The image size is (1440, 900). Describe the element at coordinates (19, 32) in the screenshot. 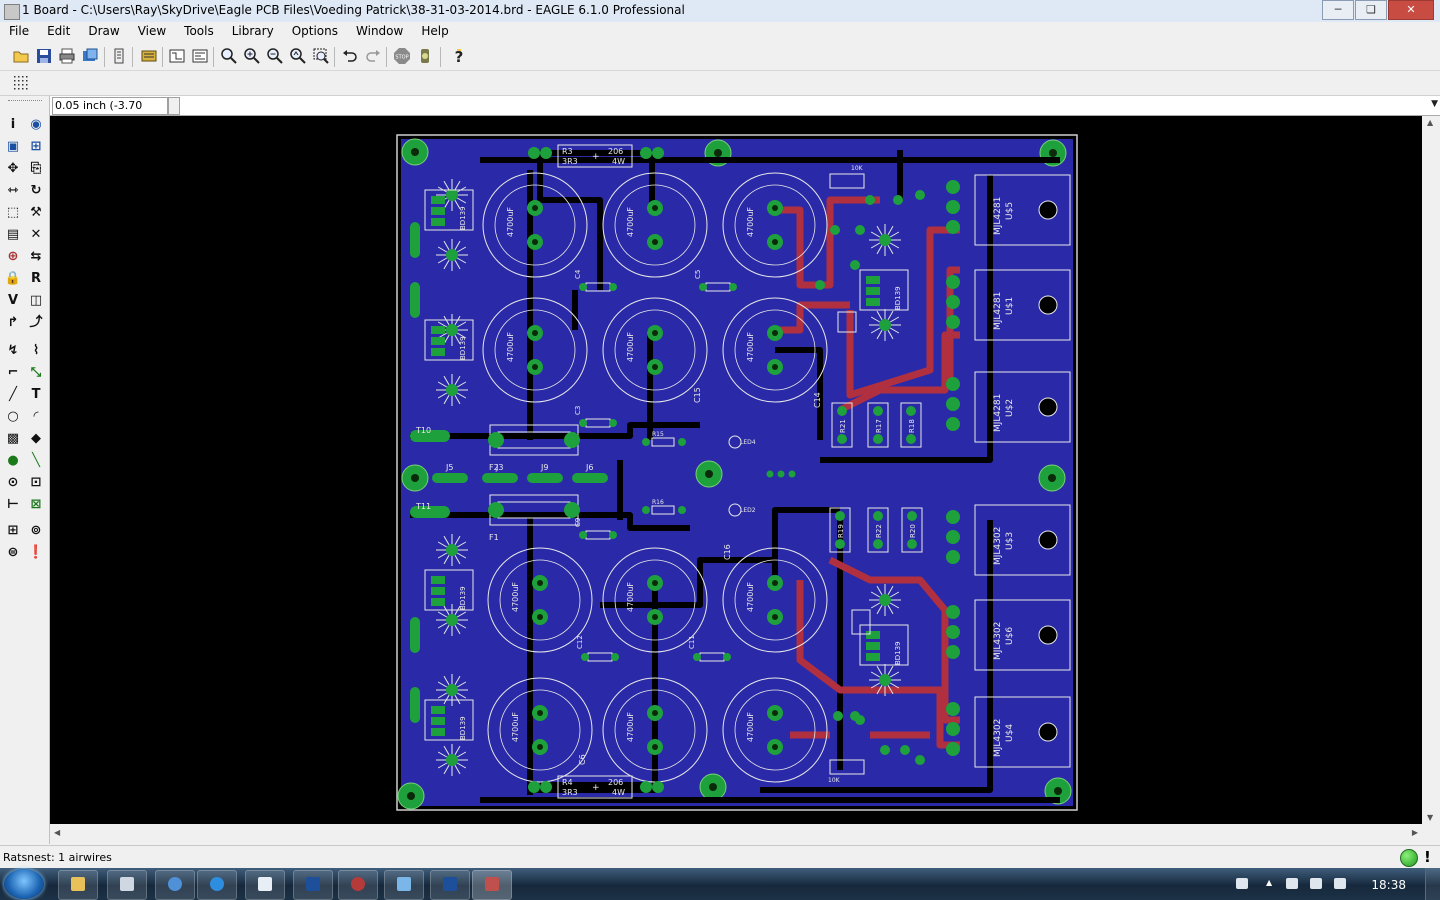

I see `menu-file: File` at that location.